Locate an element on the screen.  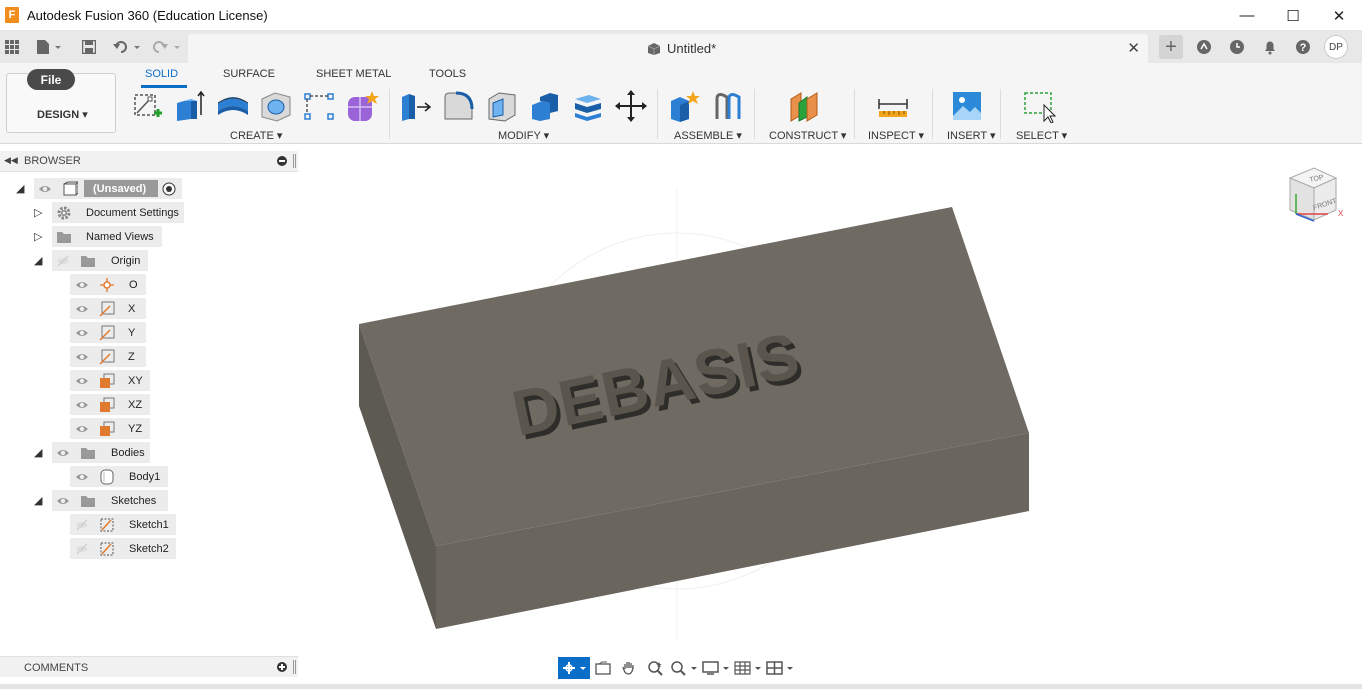
add-comment-icon is located at coordinates (282, 667).